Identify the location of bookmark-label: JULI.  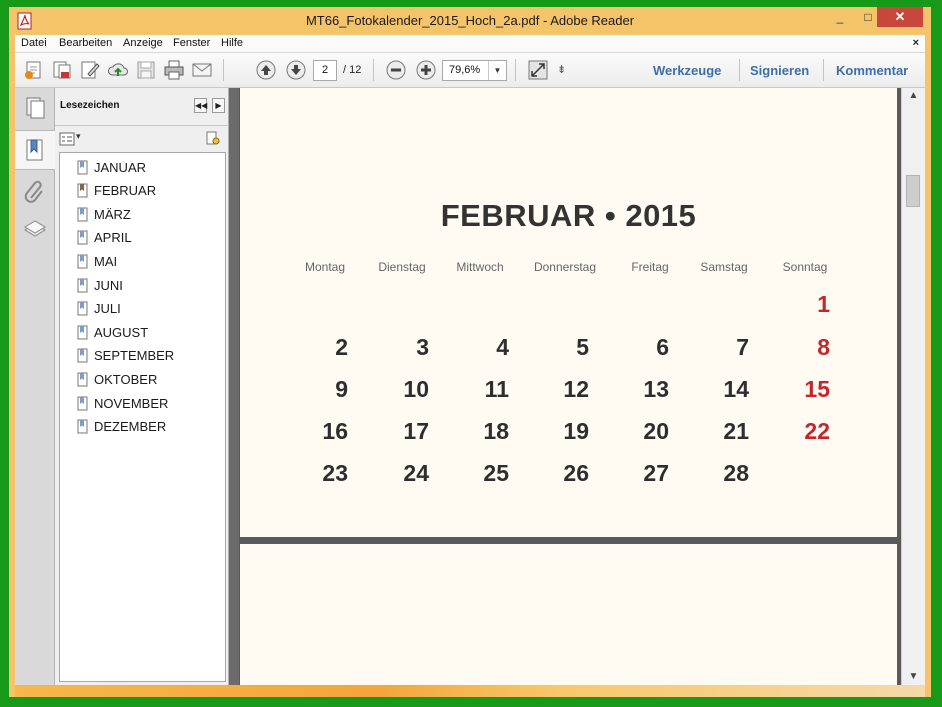
(107, 309).